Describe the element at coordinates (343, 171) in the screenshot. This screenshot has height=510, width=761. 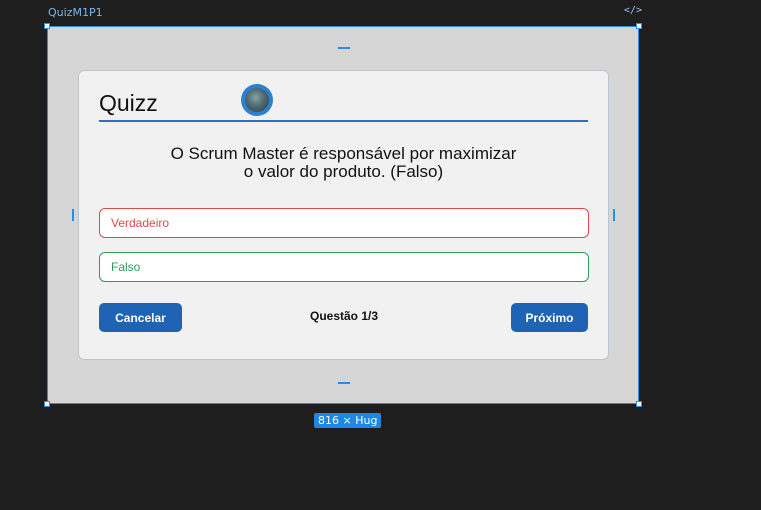
I see `question-line-2: o valor do produto. (Falso)` at that location.